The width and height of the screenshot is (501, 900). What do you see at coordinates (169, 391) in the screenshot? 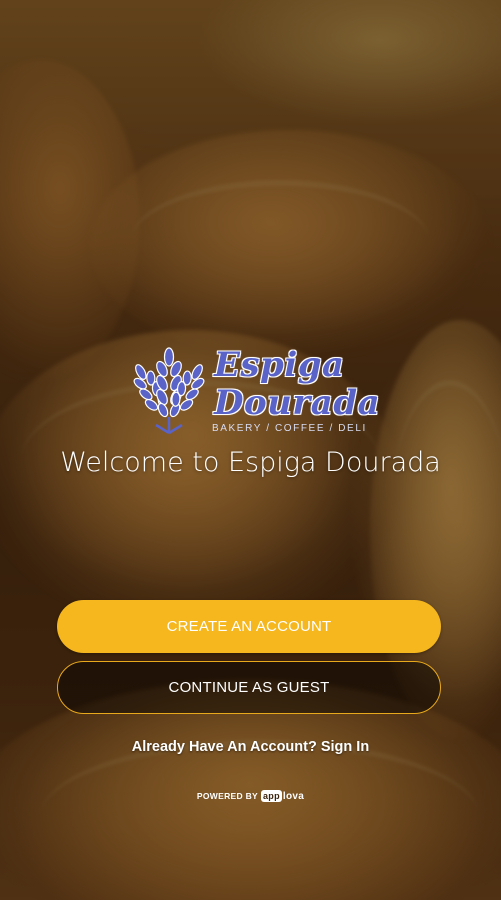
I see `wheat-icon` at bounding box center [169, 391].